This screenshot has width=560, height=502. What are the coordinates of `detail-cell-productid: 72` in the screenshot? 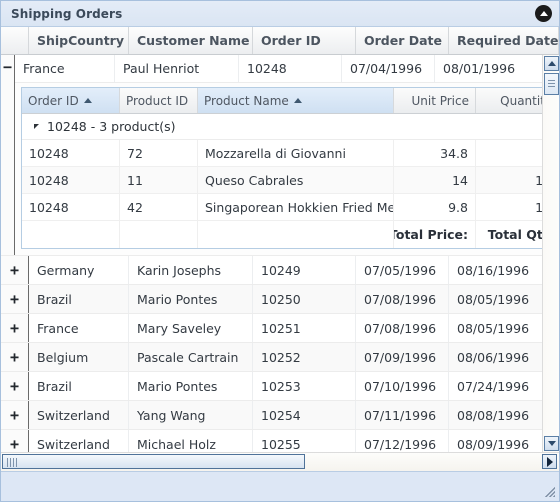 It's located at (159, 153).